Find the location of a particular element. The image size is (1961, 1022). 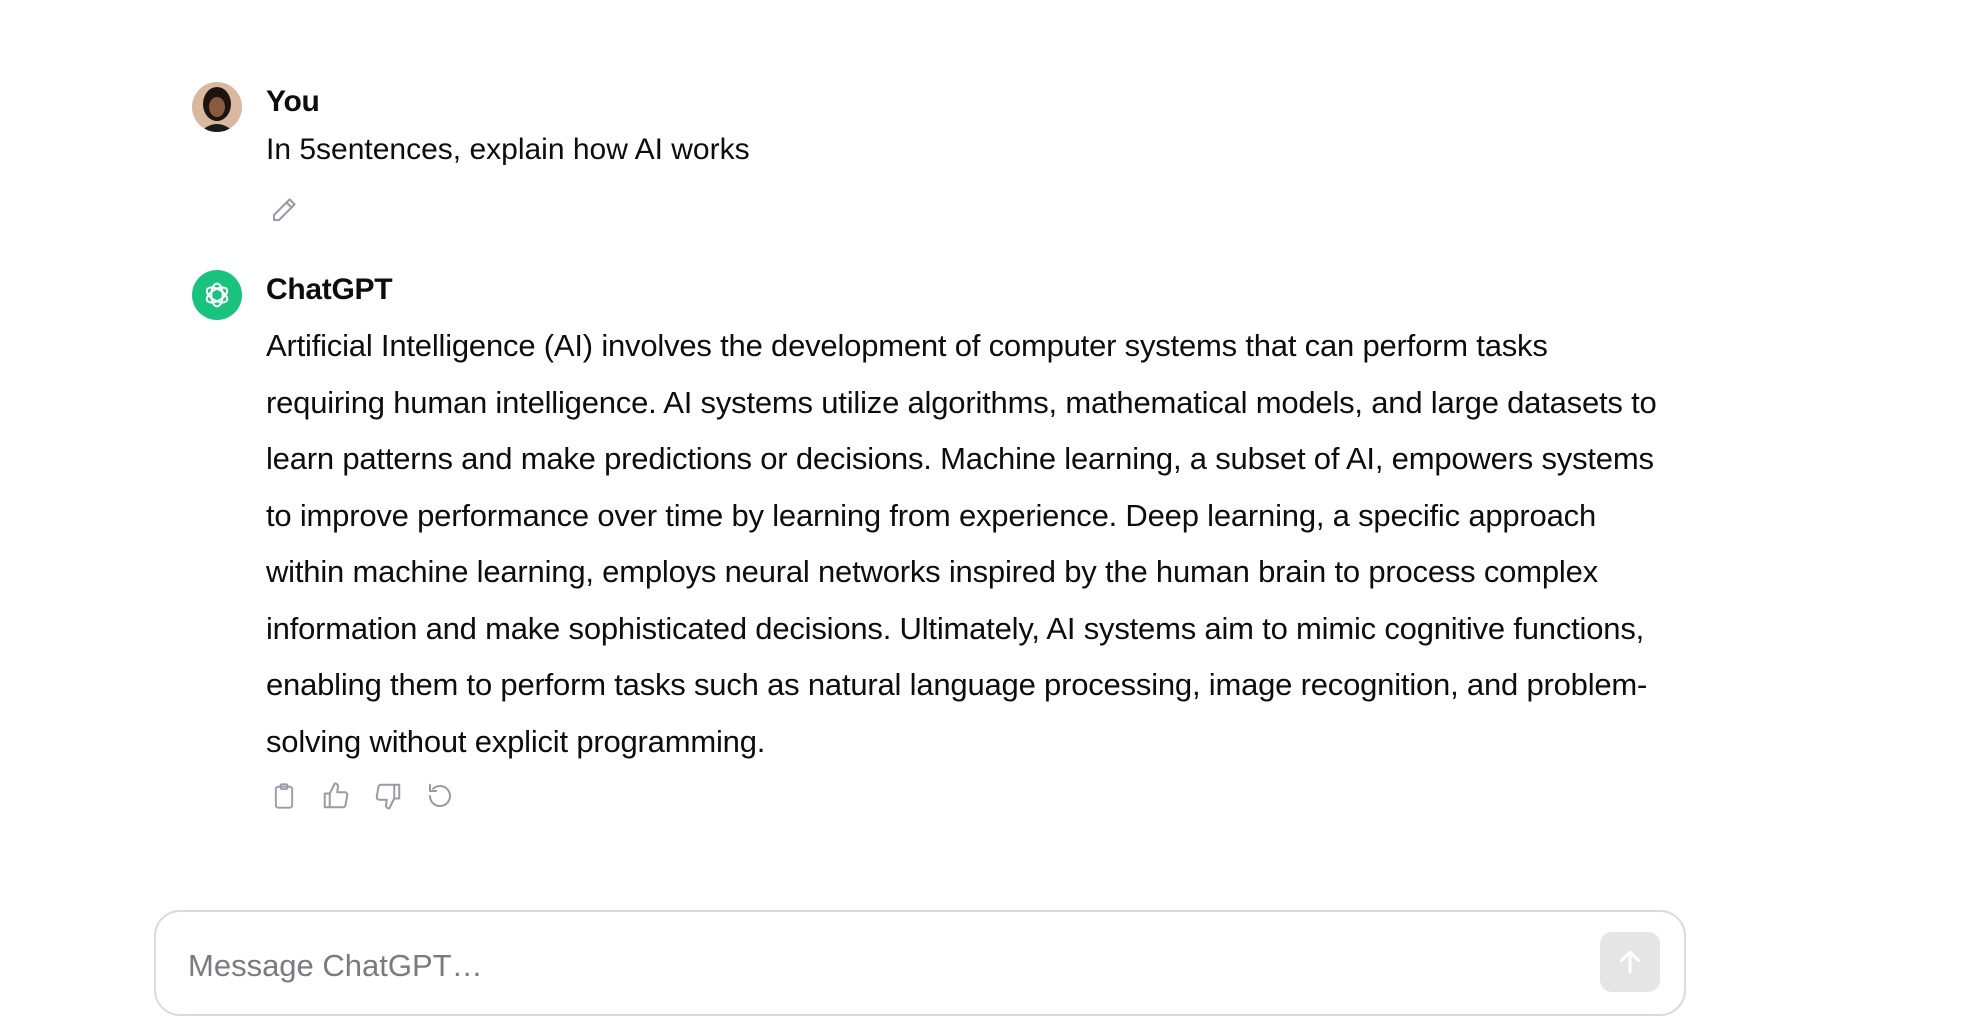

edit-message-button is located at coordinates (284, 210).